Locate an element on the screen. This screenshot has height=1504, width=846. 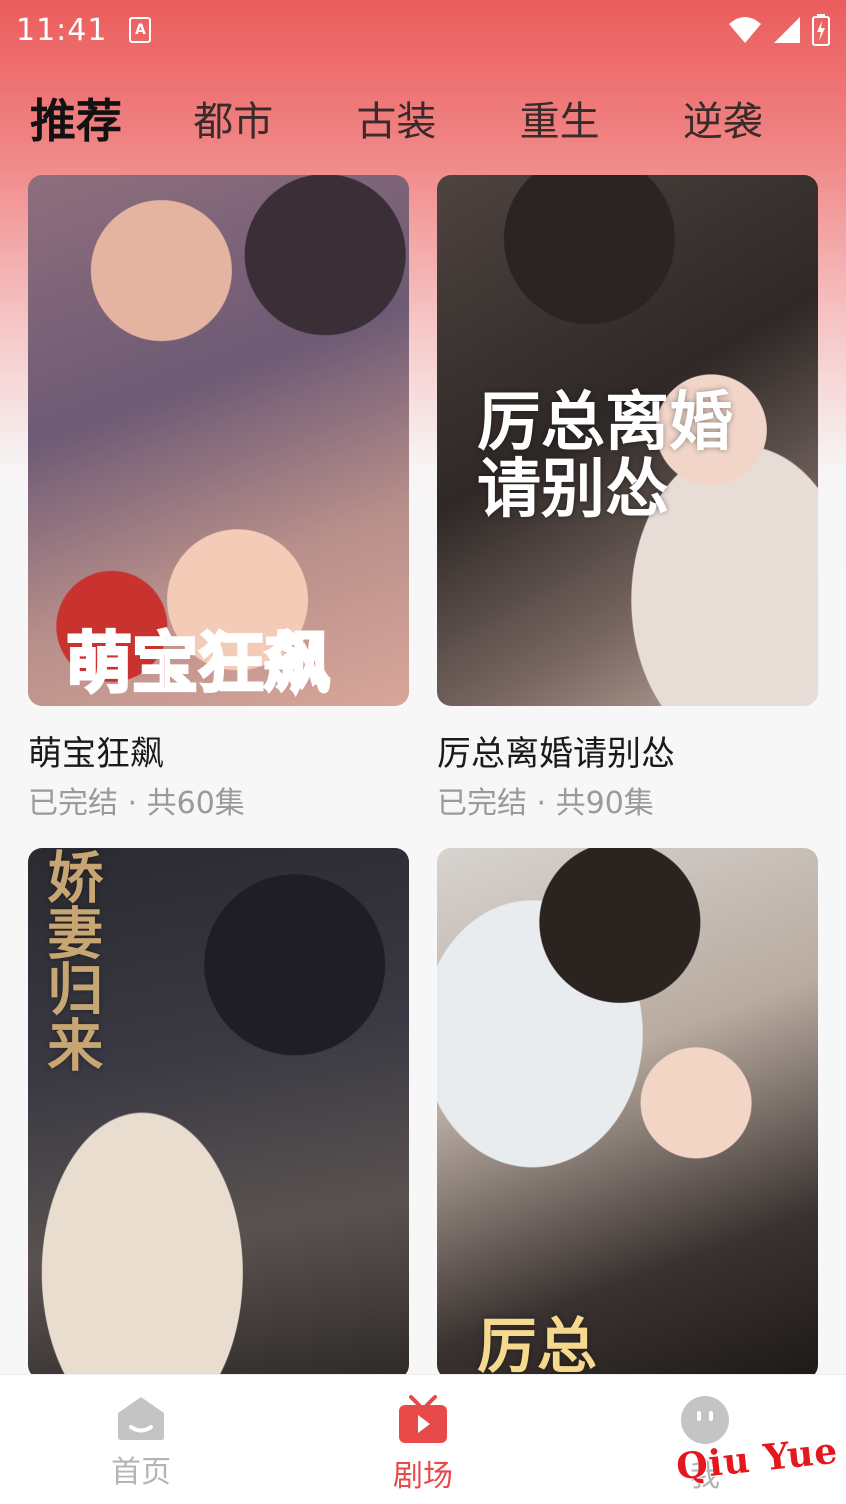
drama-title: 厉总离婚请别怂 is located at coordinates (556, 754).